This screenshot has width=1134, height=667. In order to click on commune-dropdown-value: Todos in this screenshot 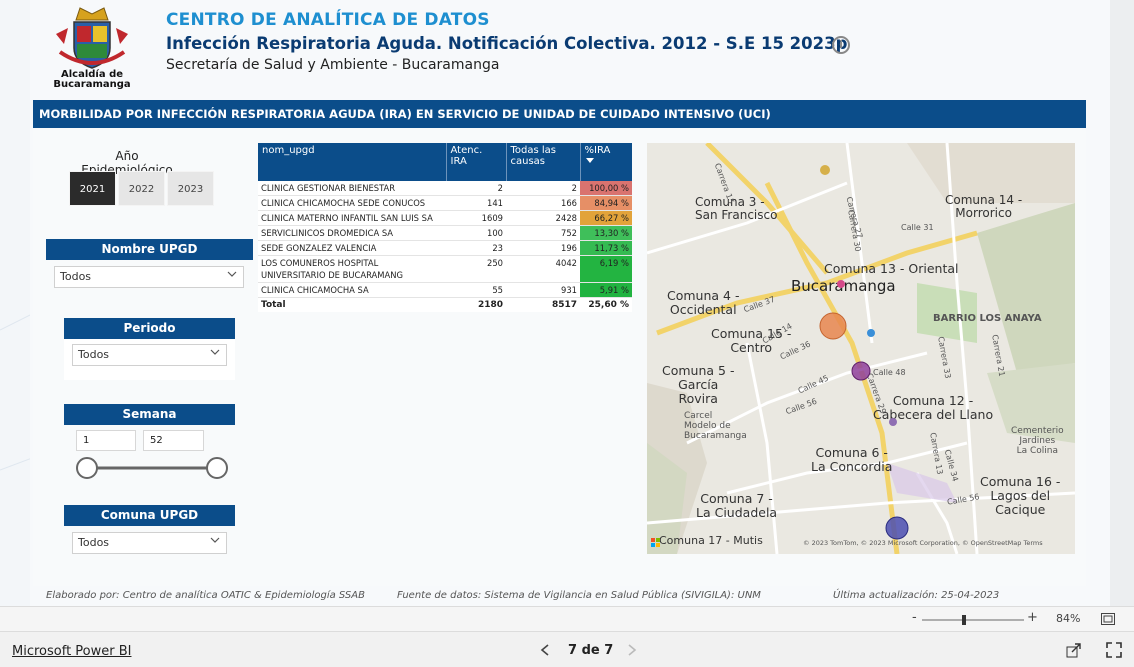, I will do `click(94, 542)`.